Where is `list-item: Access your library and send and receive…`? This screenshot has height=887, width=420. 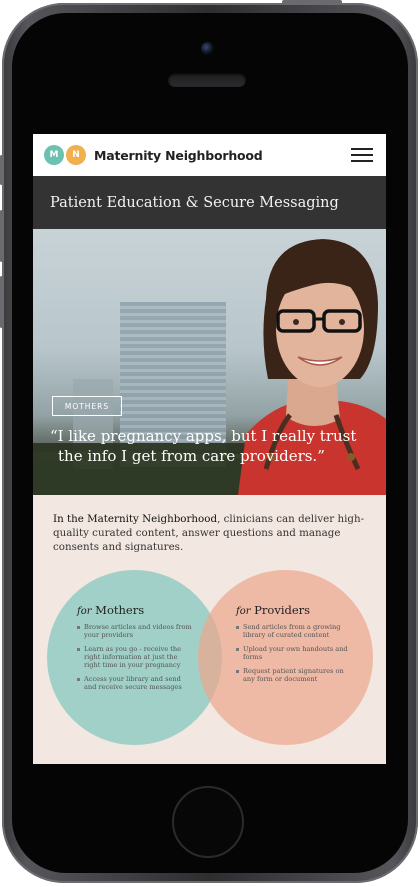 list-item: Access your library and send and receive… is located at coordinates (134, 683).